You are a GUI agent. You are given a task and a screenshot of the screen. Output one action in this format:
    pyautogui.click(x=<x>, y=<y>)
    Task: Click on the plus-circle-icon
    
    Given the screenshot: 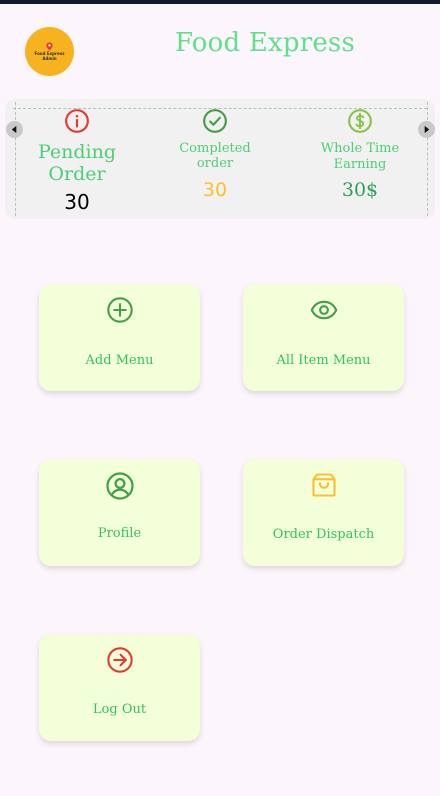 What is the action you would take?
    pyautogui.click(x=119, y=310)
    